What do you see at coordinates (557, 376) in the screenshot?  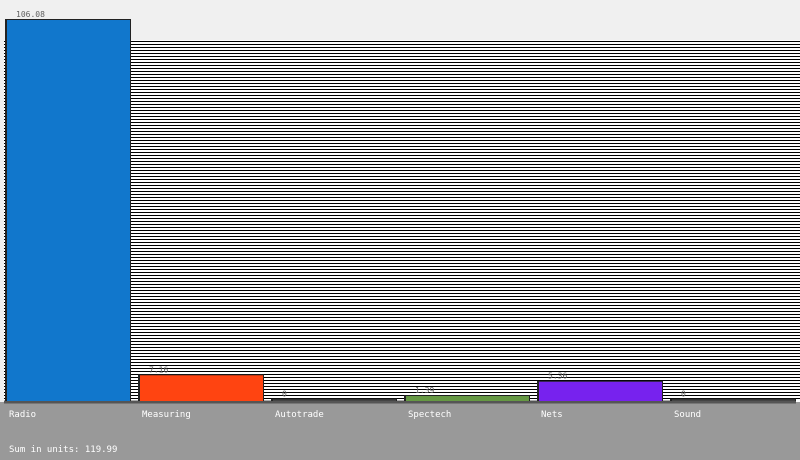 I see `data-label: 5.36` at bounding box center [557, 376].